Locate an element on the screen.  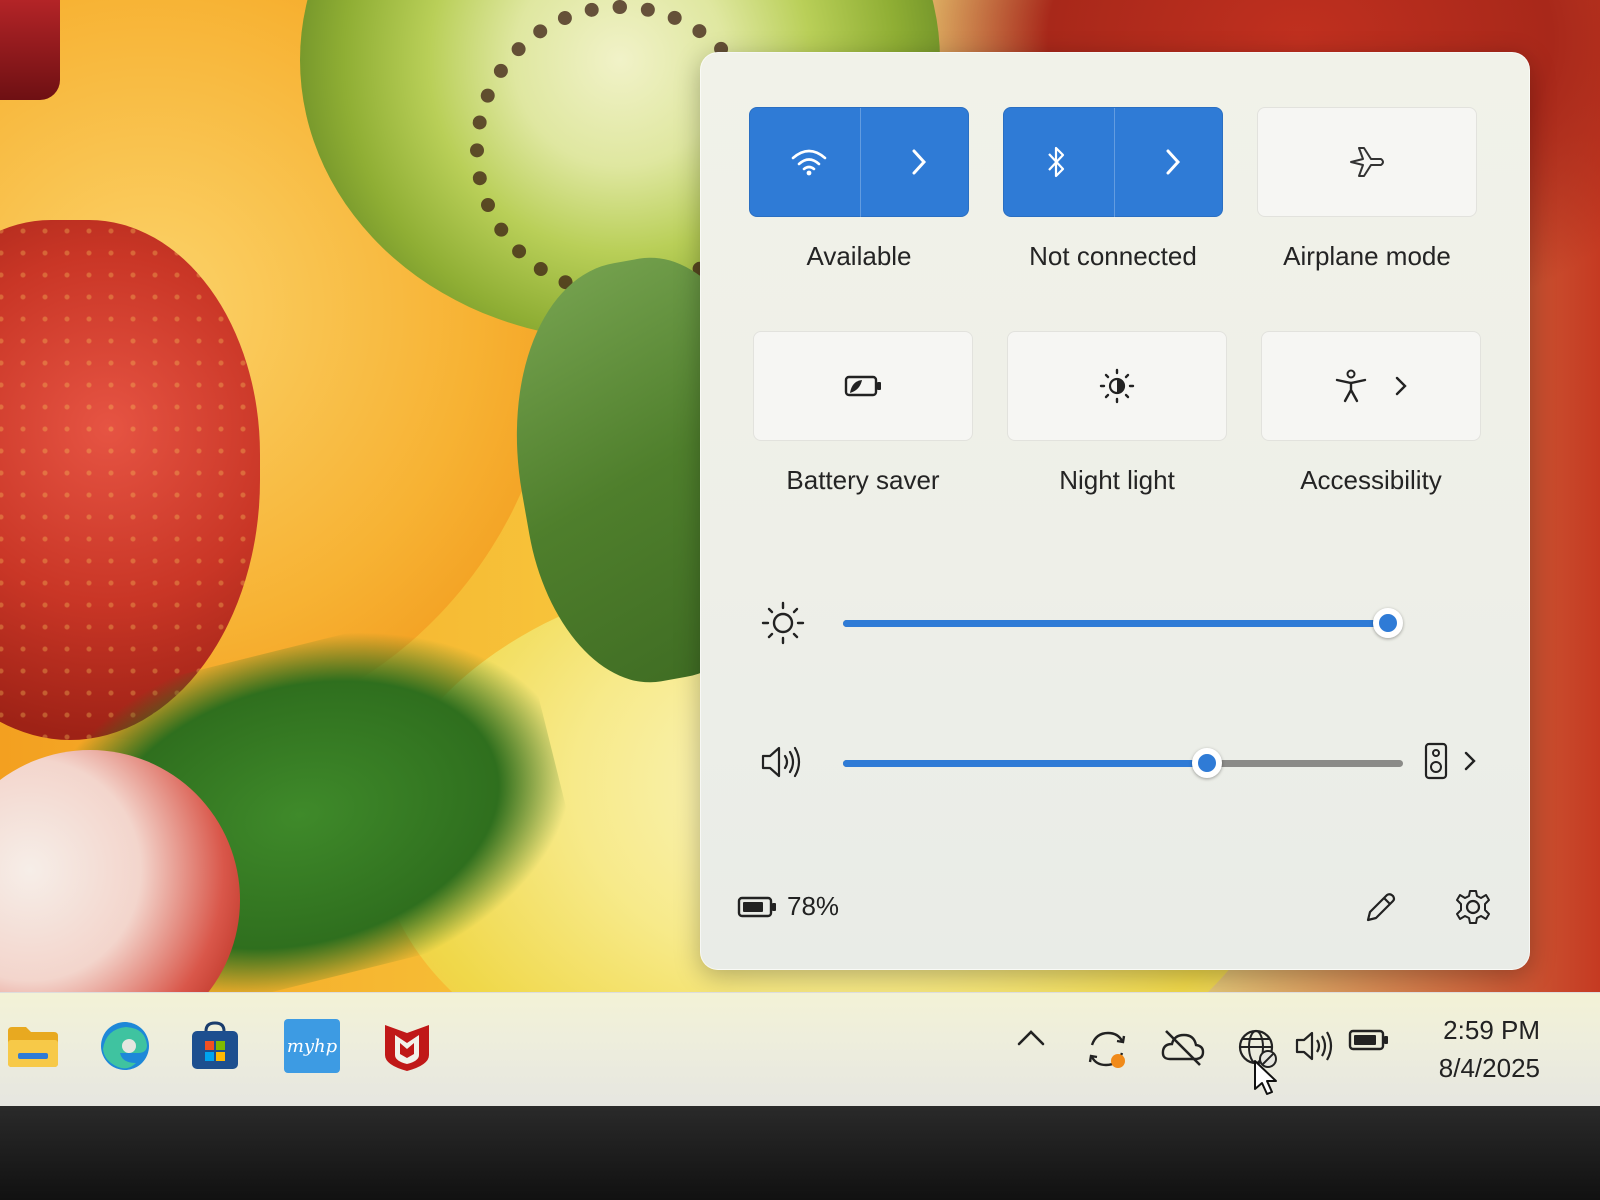
battery-percent: 78% is located at coordinates (813, 906).